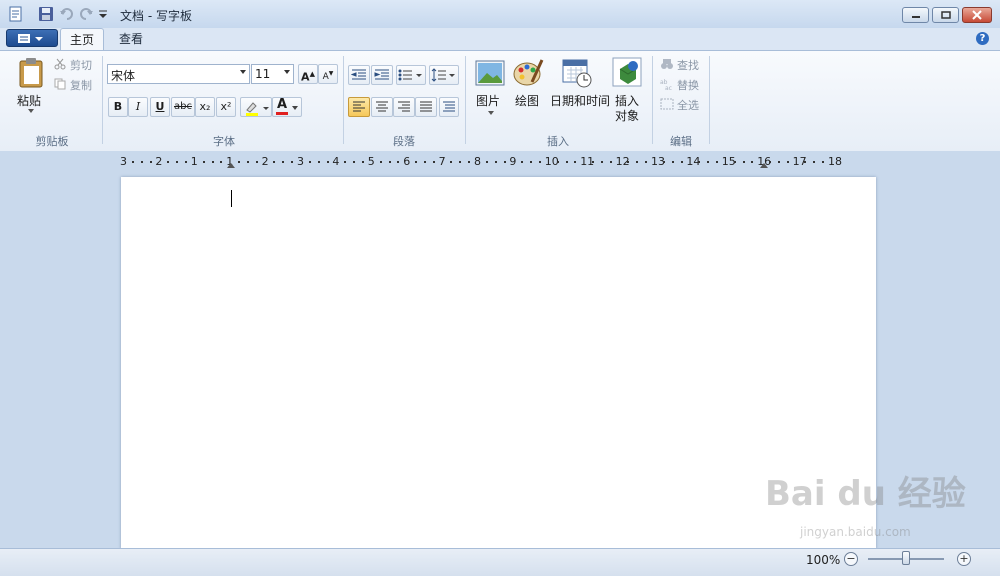 The height and width of the screenshot is (576, 1000). I want to click on subscript-button: x₂, so click(205, 107).